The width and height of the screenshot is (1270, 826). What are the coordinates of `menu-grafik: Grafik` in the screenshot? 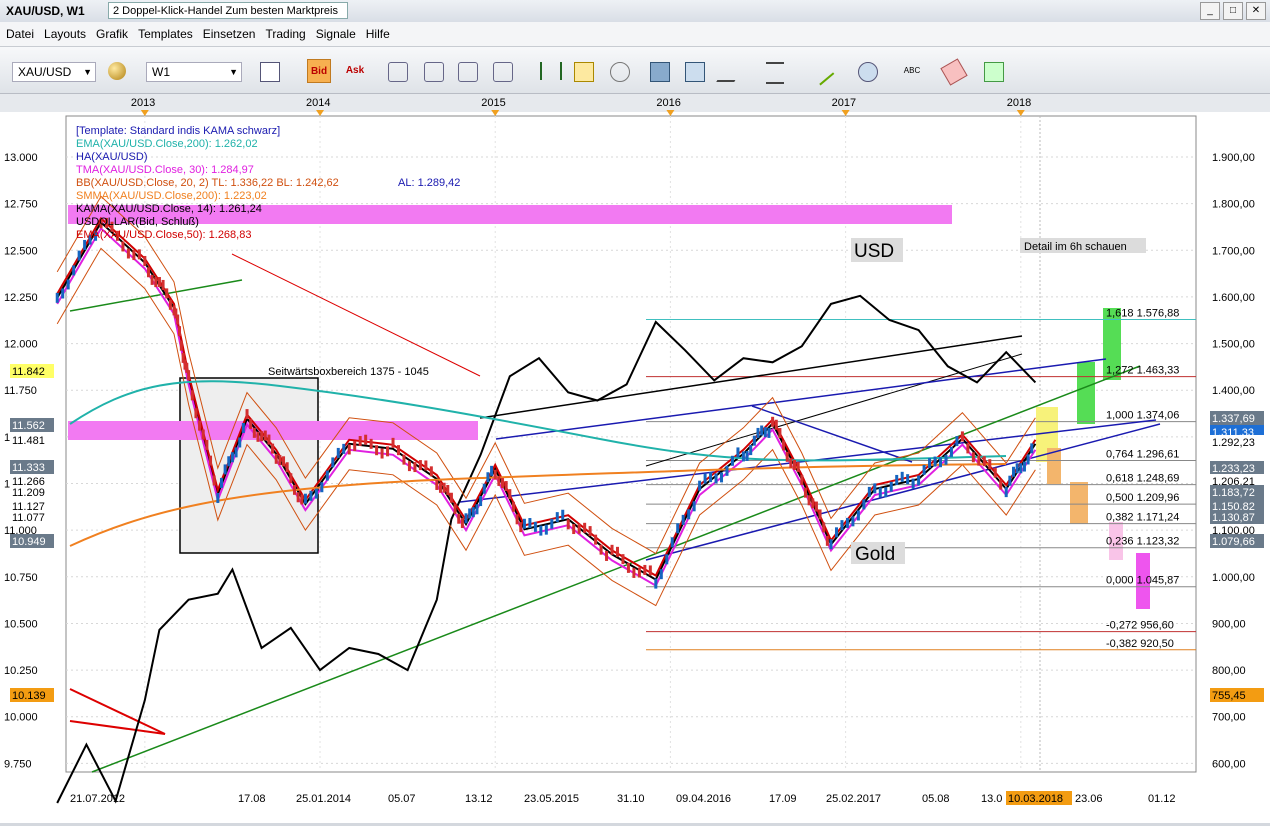 It's located at (112, 34).